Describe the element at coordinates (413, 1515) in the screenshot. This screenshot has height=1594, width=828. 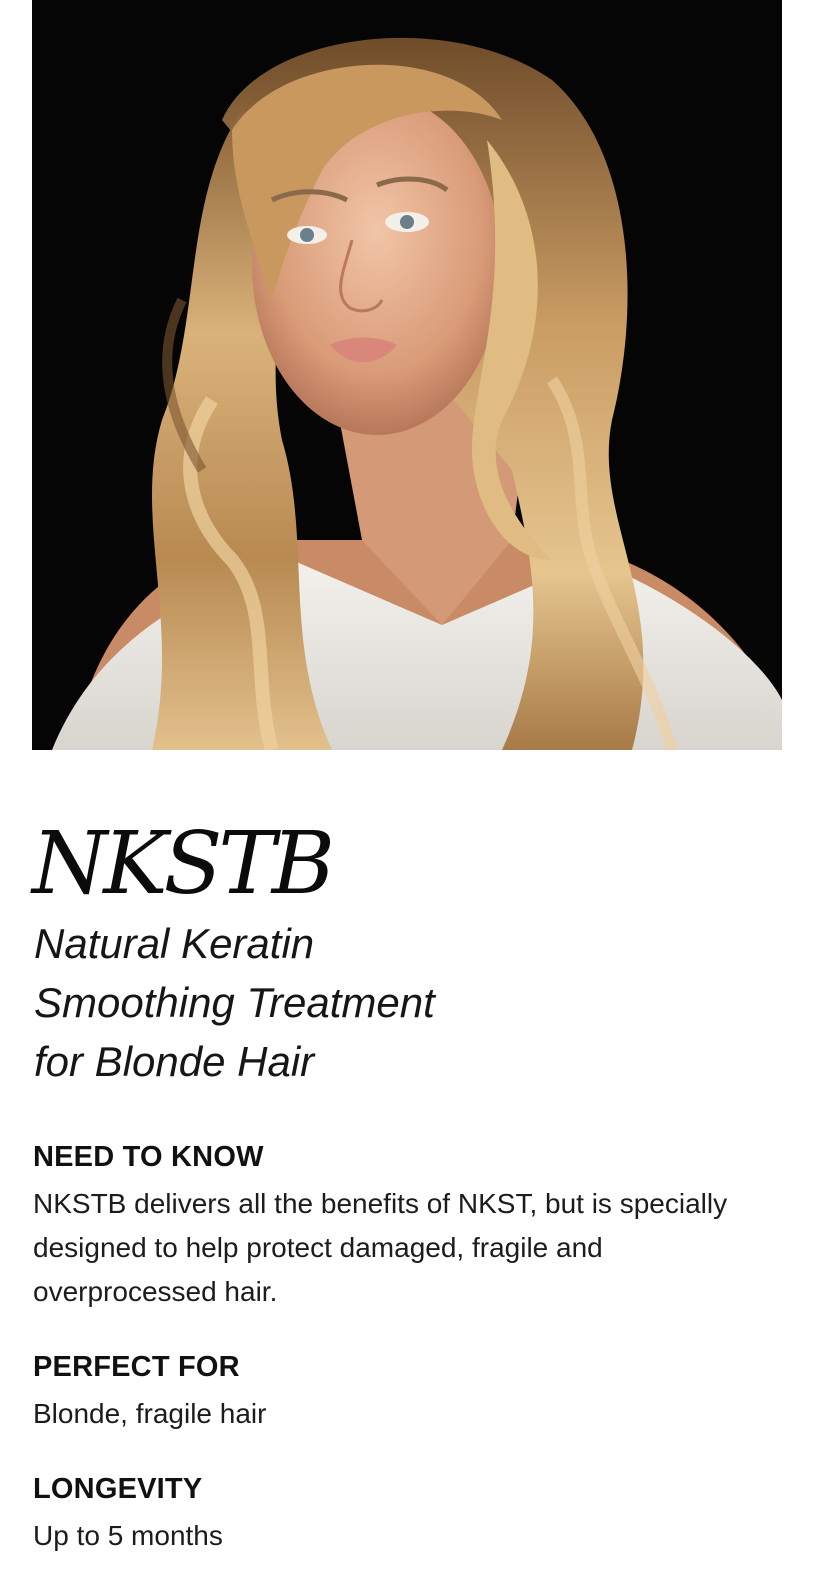
I see `section-longevity: LONGEVITY Up to 5 months` at that location.